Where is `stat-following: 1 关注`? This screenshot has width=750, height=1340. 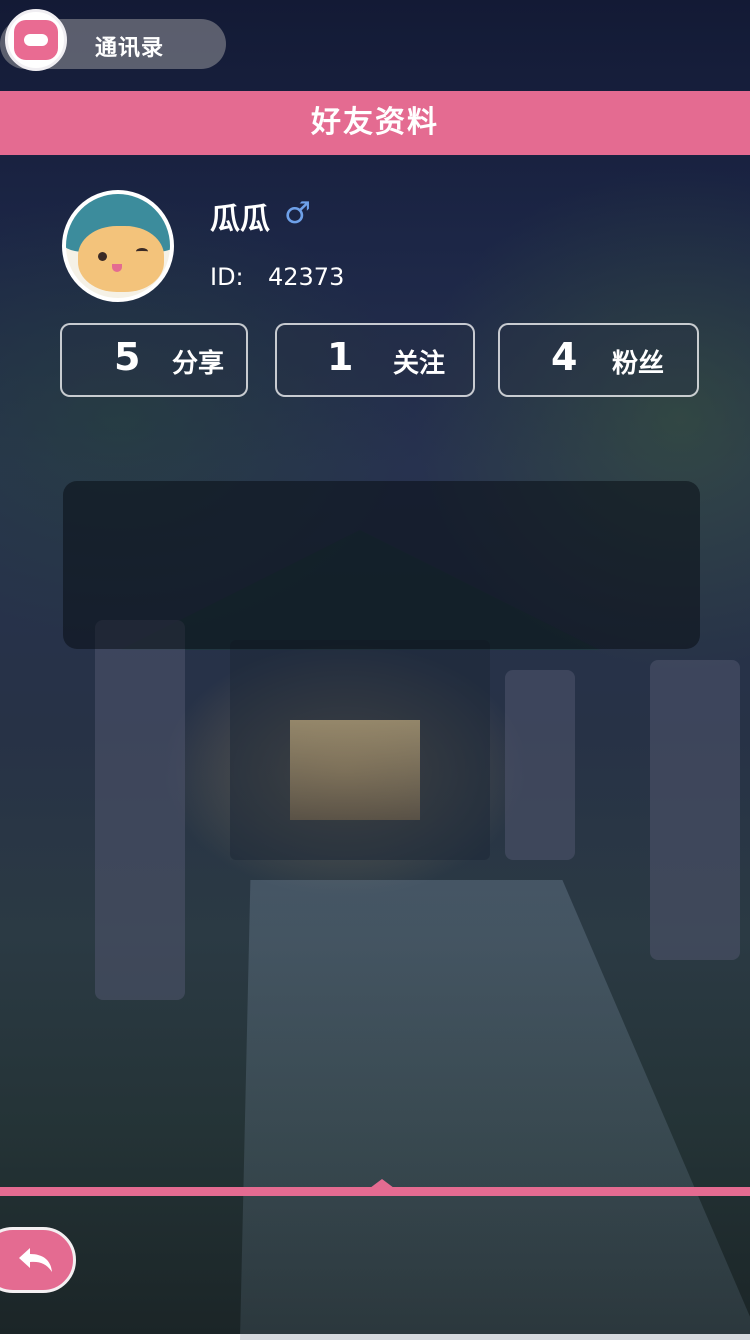
stat-following: 1 关注 is located at coordinates (375, 360).